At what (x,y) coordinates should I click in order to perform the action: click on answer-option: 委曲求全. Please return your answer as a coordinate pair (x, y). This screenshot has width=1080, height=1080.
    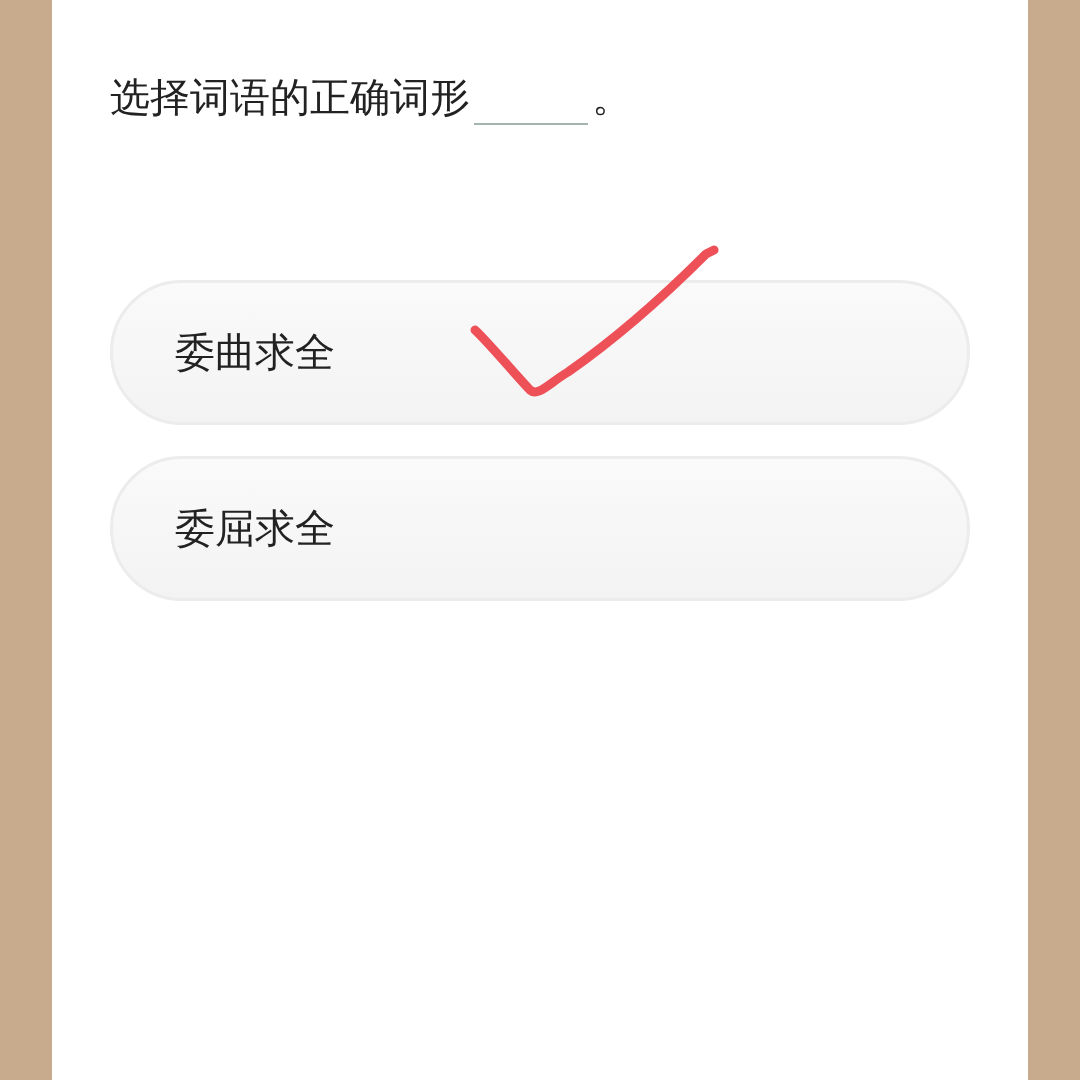
    Looking at the image, I should click on (540, 352).